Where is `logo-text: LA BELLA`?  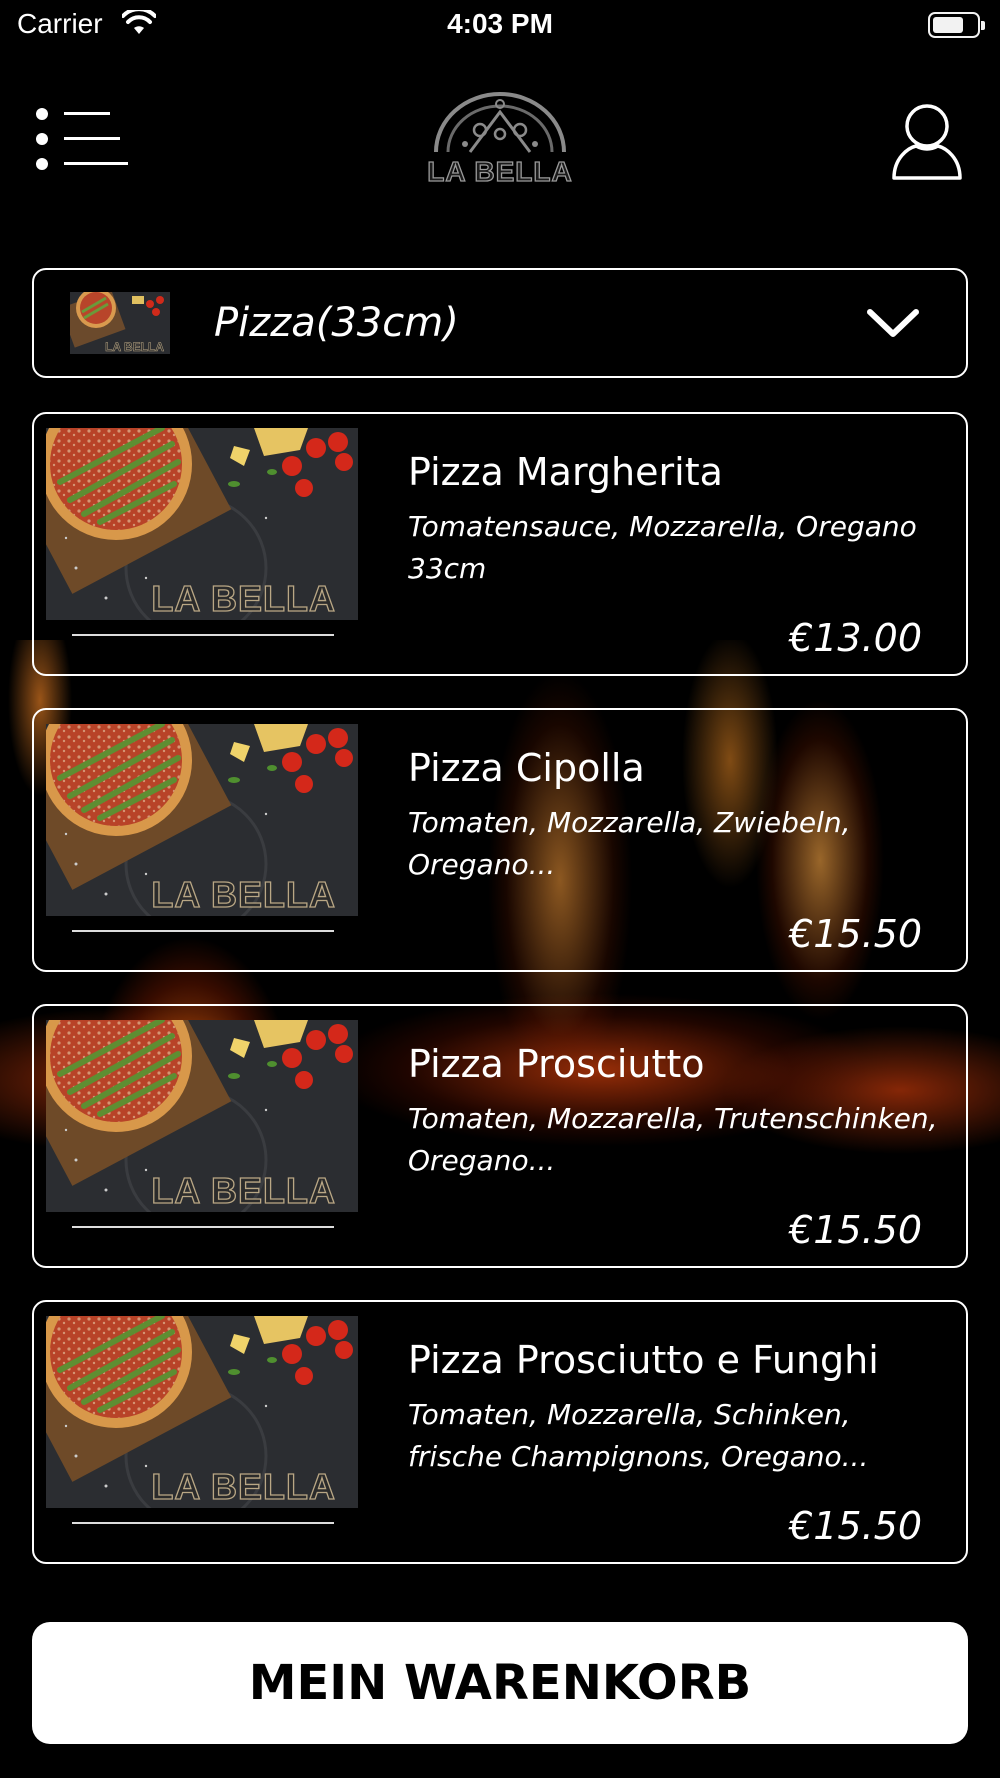
logo-text: LA BELLA is located at coordinates (500, 171).